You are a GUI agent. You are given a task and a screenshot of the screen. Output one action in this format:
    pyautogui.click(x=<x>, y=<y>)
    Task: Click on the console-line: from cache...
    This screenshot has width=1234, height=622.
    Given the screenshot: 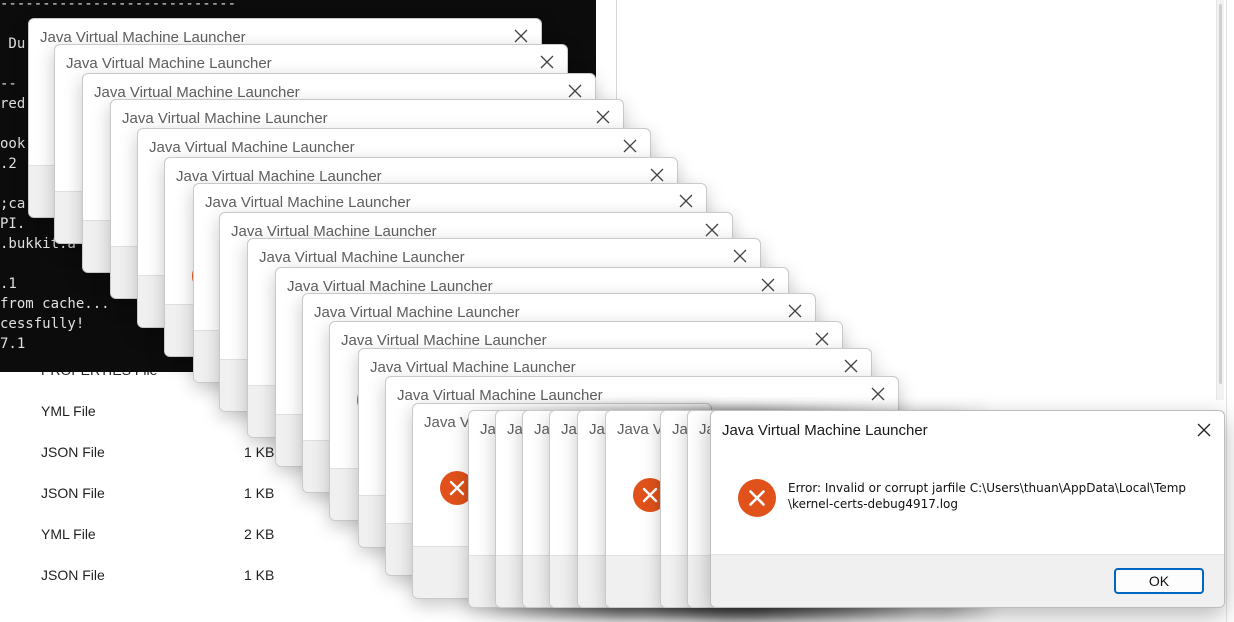 What is the action you would take?
    pyautogui.click(x=55, y=304)
    